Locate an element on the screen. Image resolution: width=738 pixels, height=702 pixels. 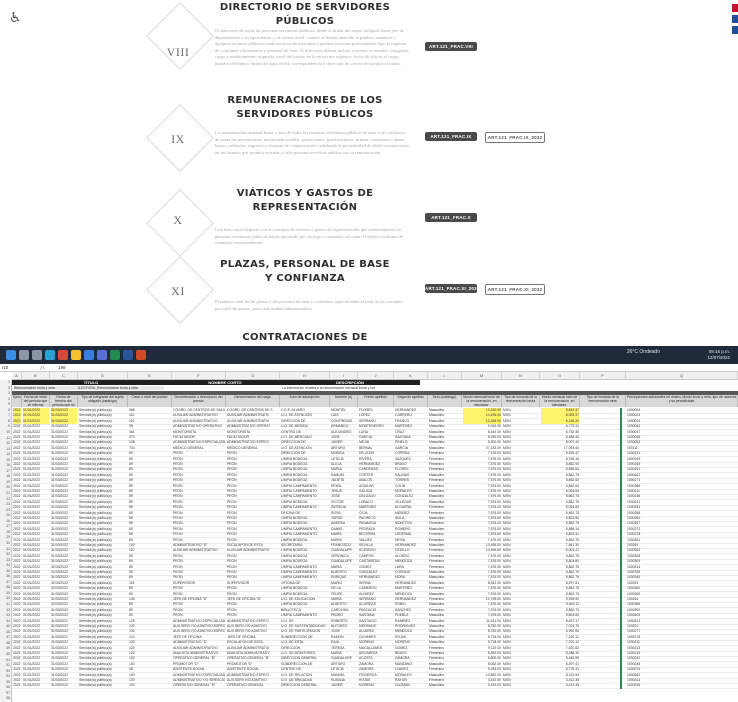
column-header: J is located at coordinates (376, 376).